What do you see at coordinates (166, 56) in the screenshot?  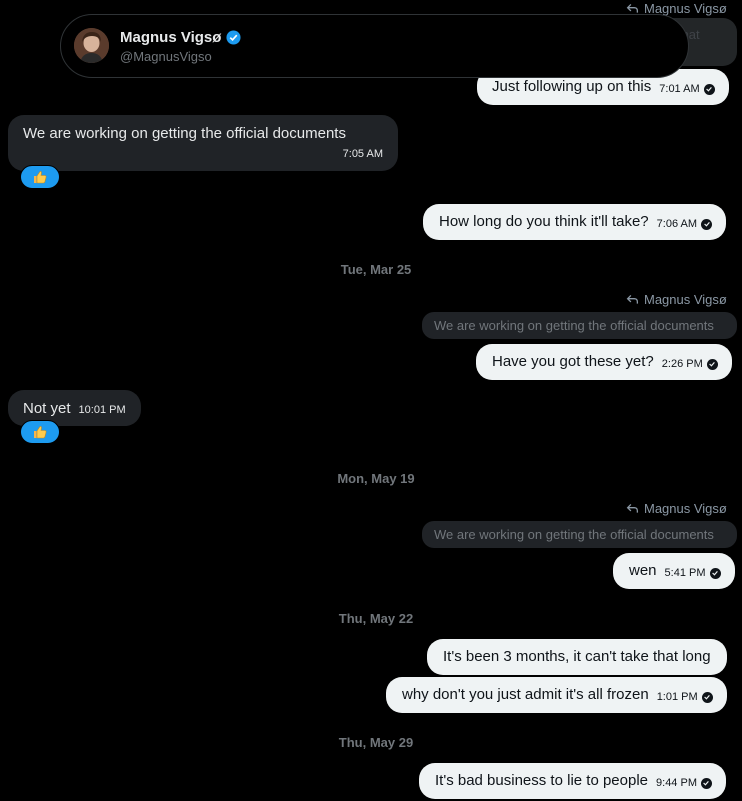 I see `header-handle: @MagnusVigso` at bounding box center [166, 56].